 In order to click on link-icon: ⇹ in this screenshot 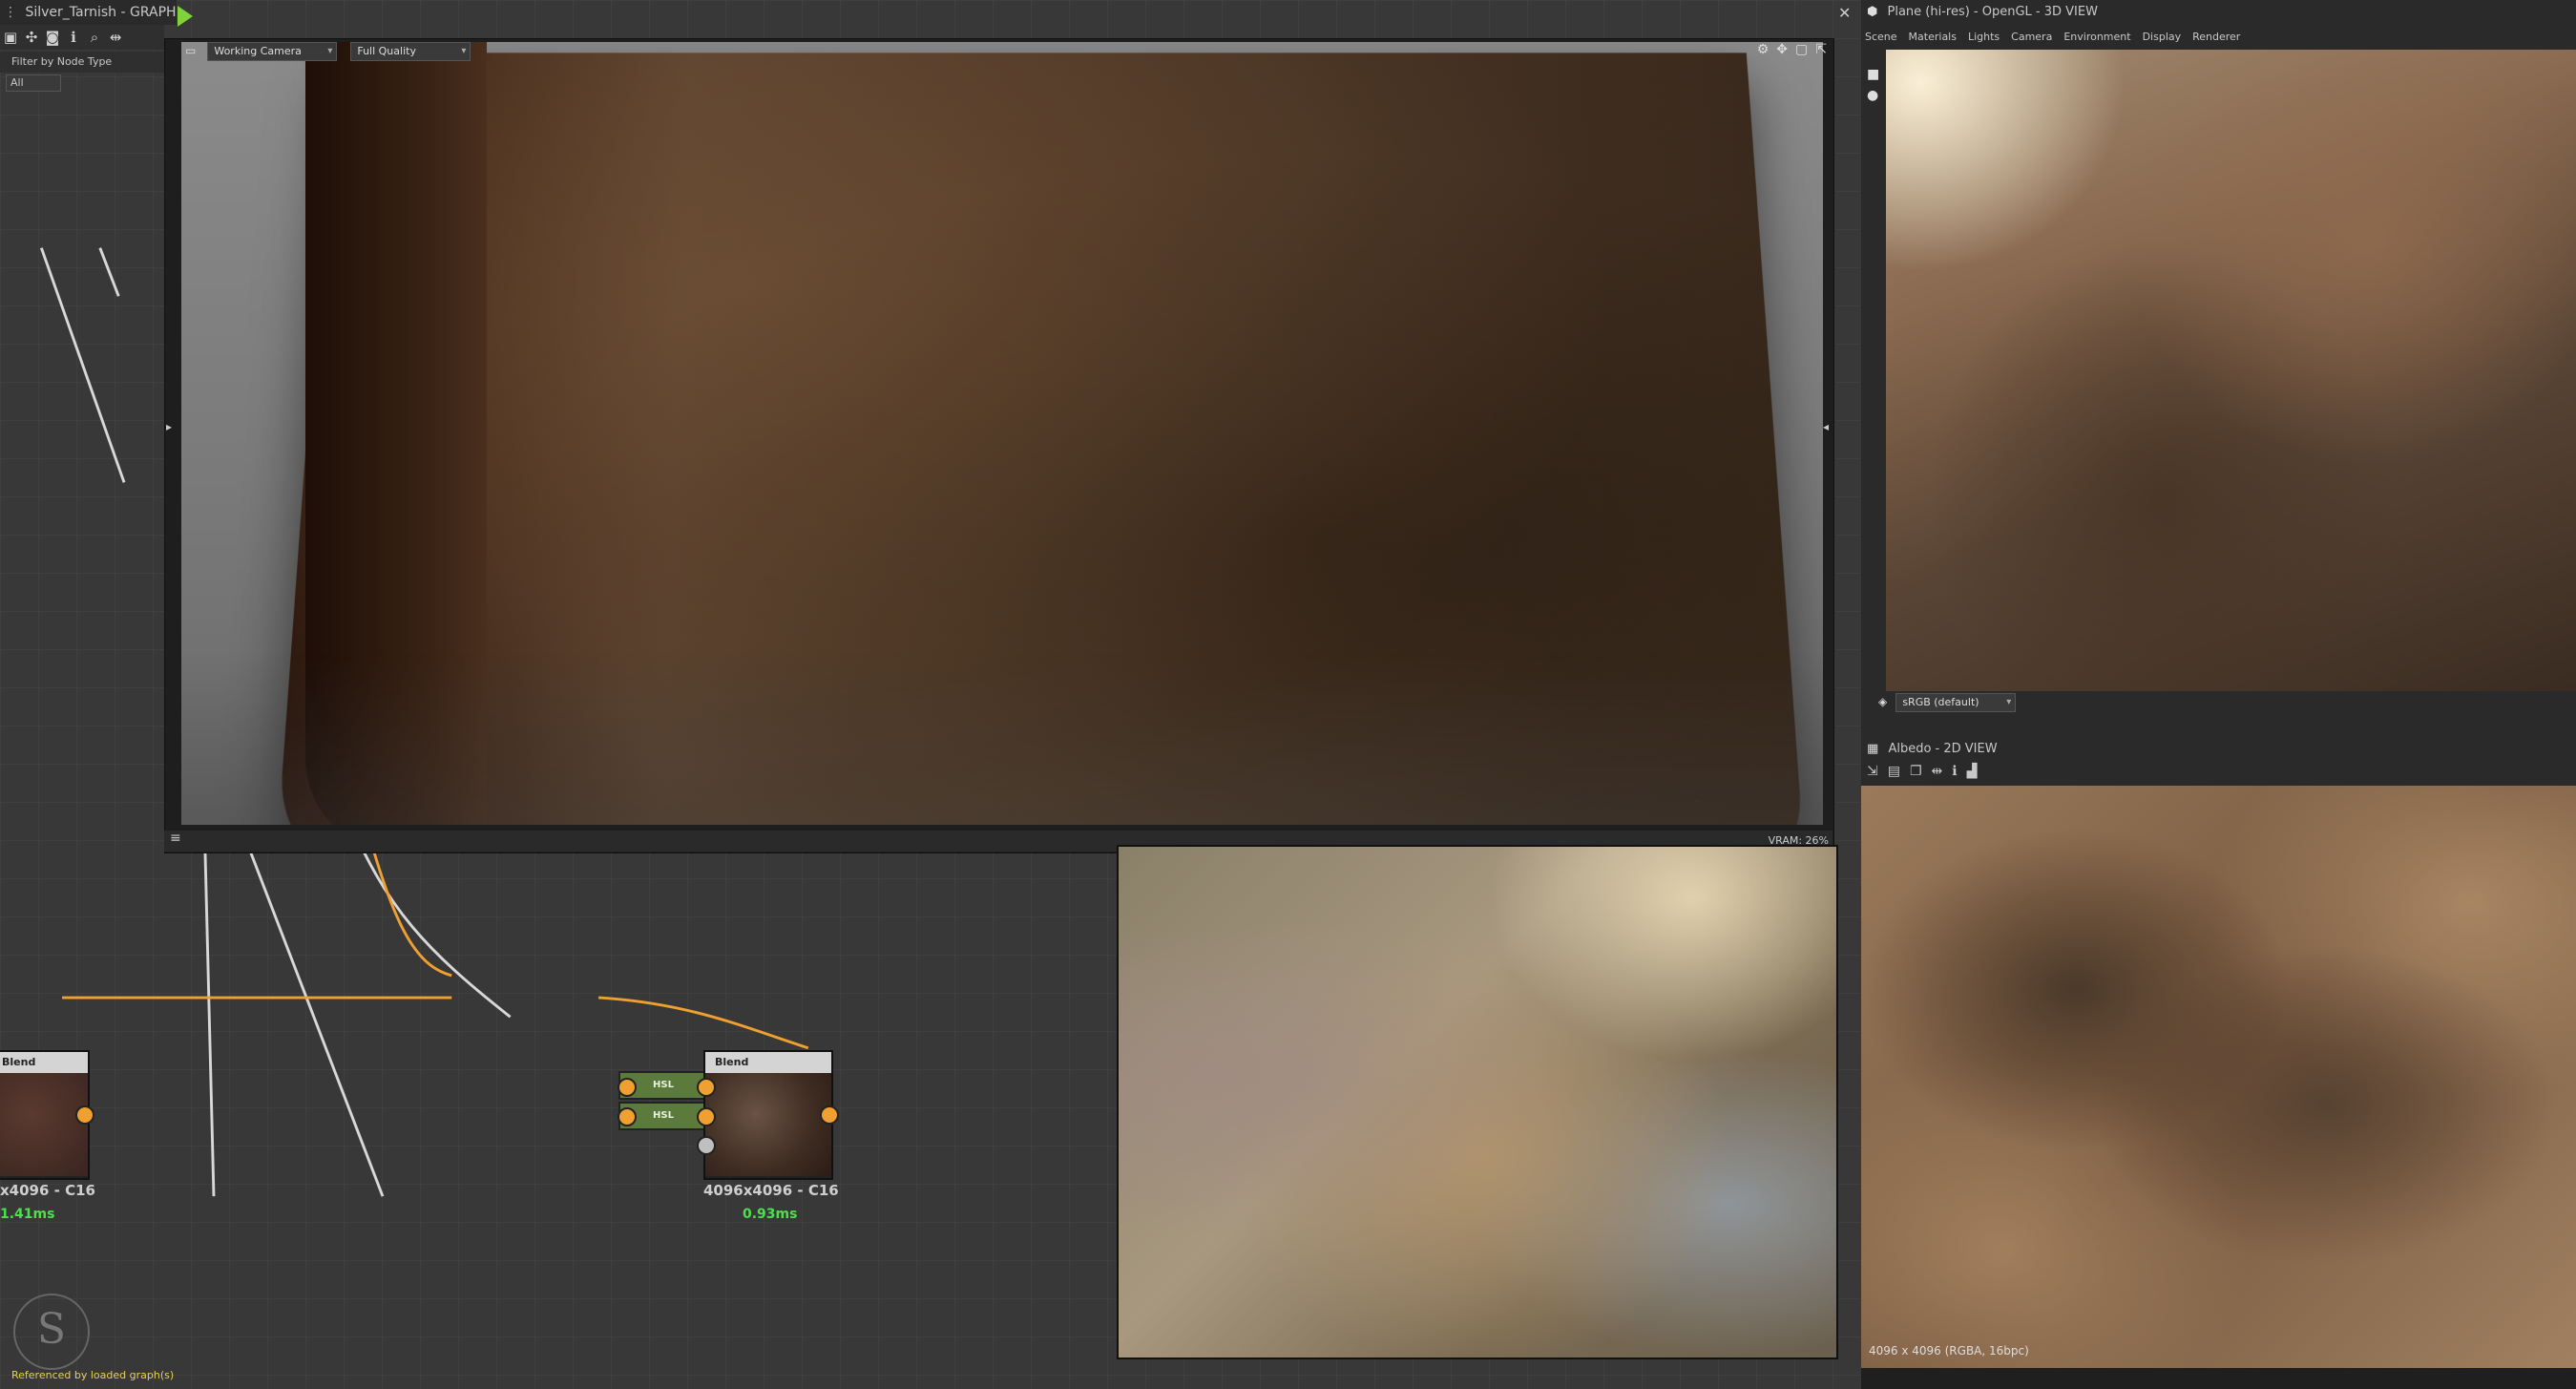, I will do `click(115, 37)`.